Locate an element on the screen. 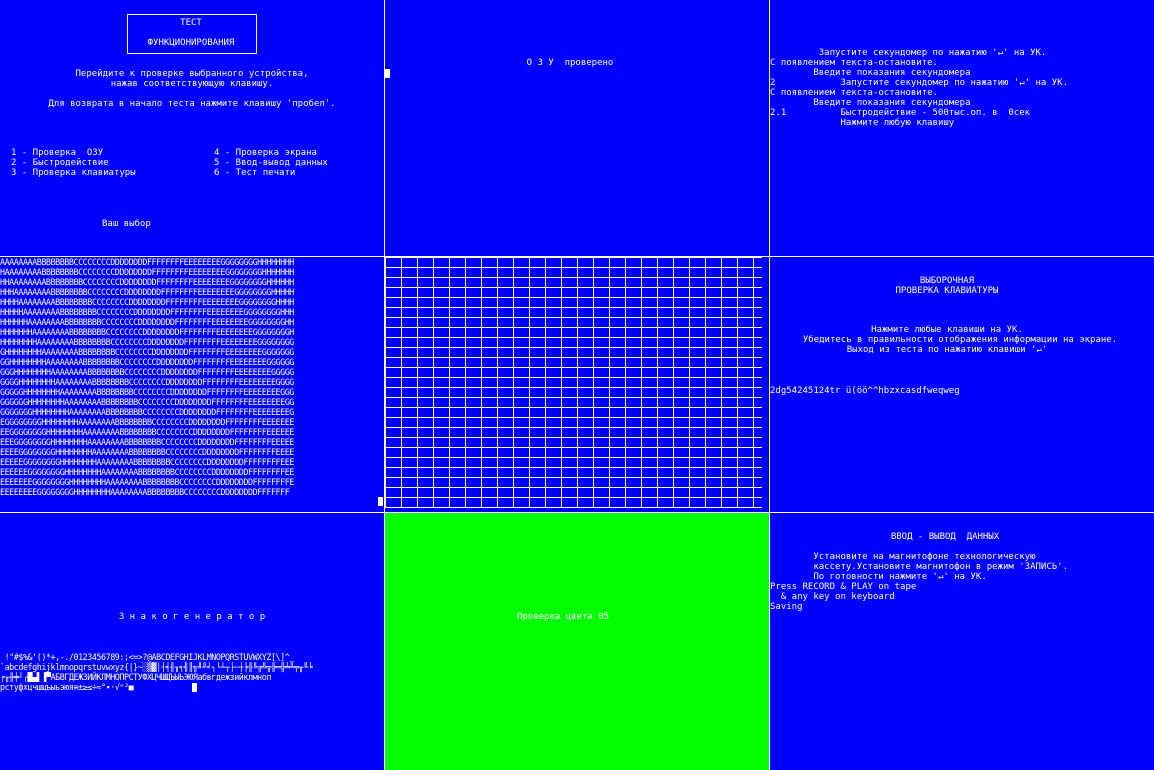 This screenshot has width=1154, height=770. divider-vertical-left is located at coordinates (384, 385).